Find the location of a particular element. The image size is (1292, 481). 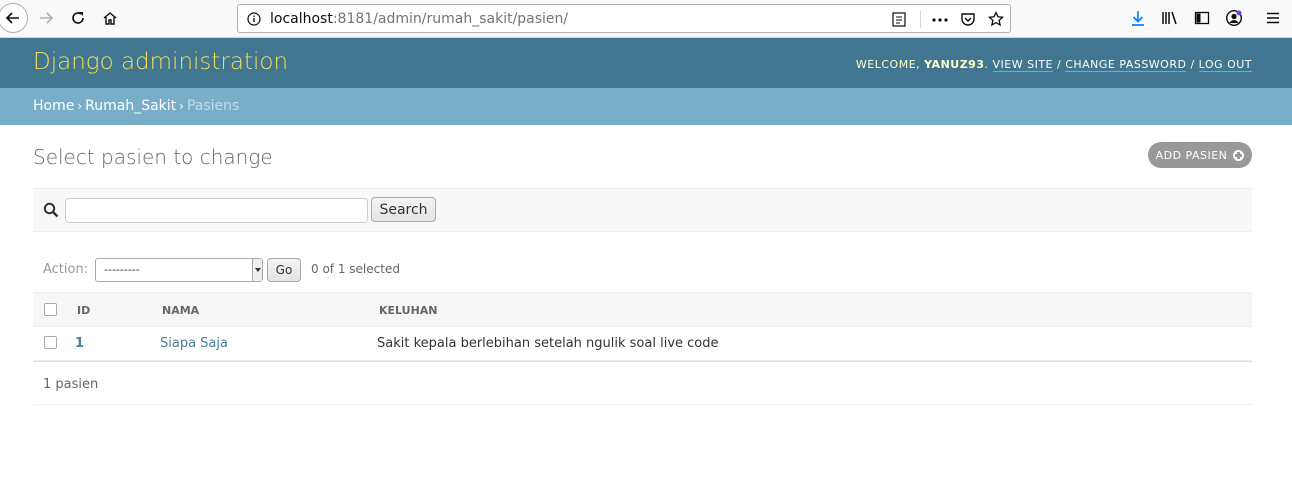

info-icon is located at coordinates (254, 19).